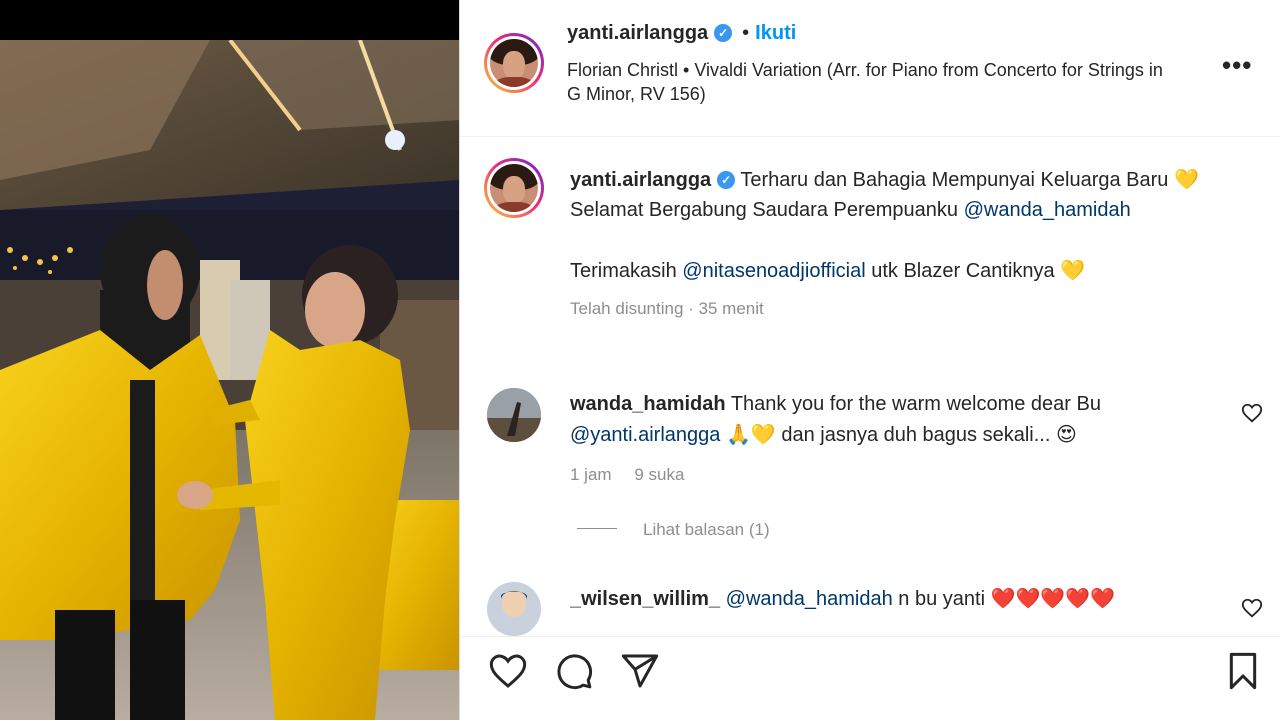 This screenshot has height=721, width=1280. Describe the element at coordinates (574, 671) in the screenshot. I see `comment-icon` at that location.